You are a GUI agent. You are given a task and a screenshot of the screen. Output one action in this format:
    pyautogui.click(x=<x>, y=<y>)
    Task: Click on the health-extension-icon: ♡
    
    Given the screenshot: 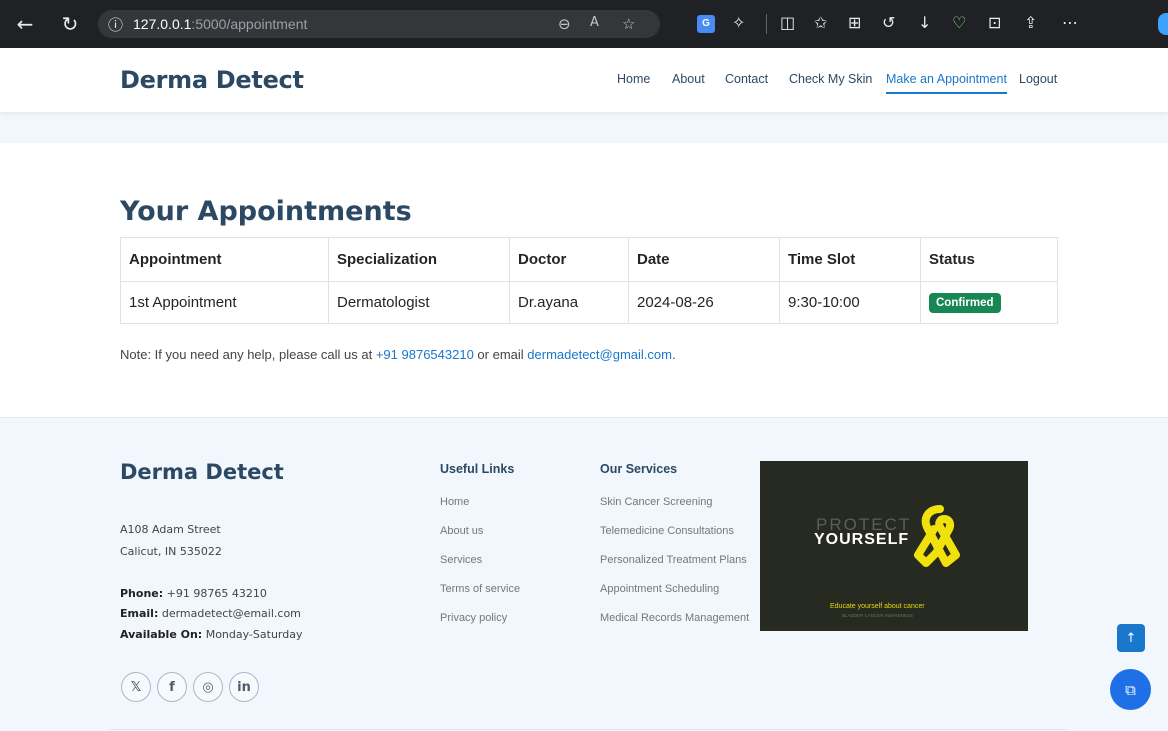 What is the action you would take?
    pyautogui.click(x=959, y=22)
    